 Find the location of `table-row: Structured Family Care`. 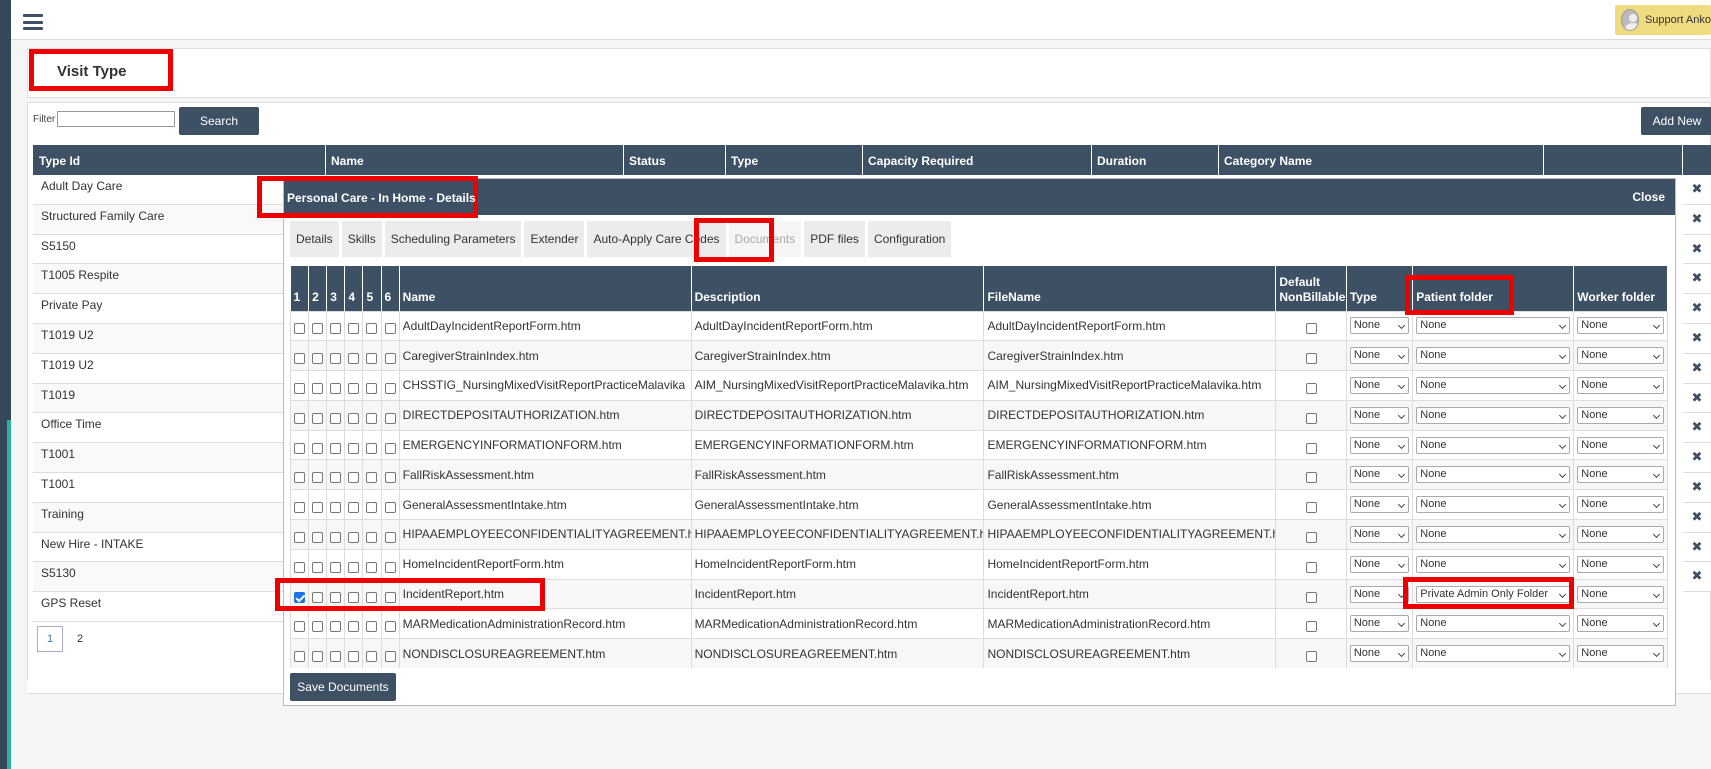

table-row: Structured Family Care is located at coordinates (158, 219).